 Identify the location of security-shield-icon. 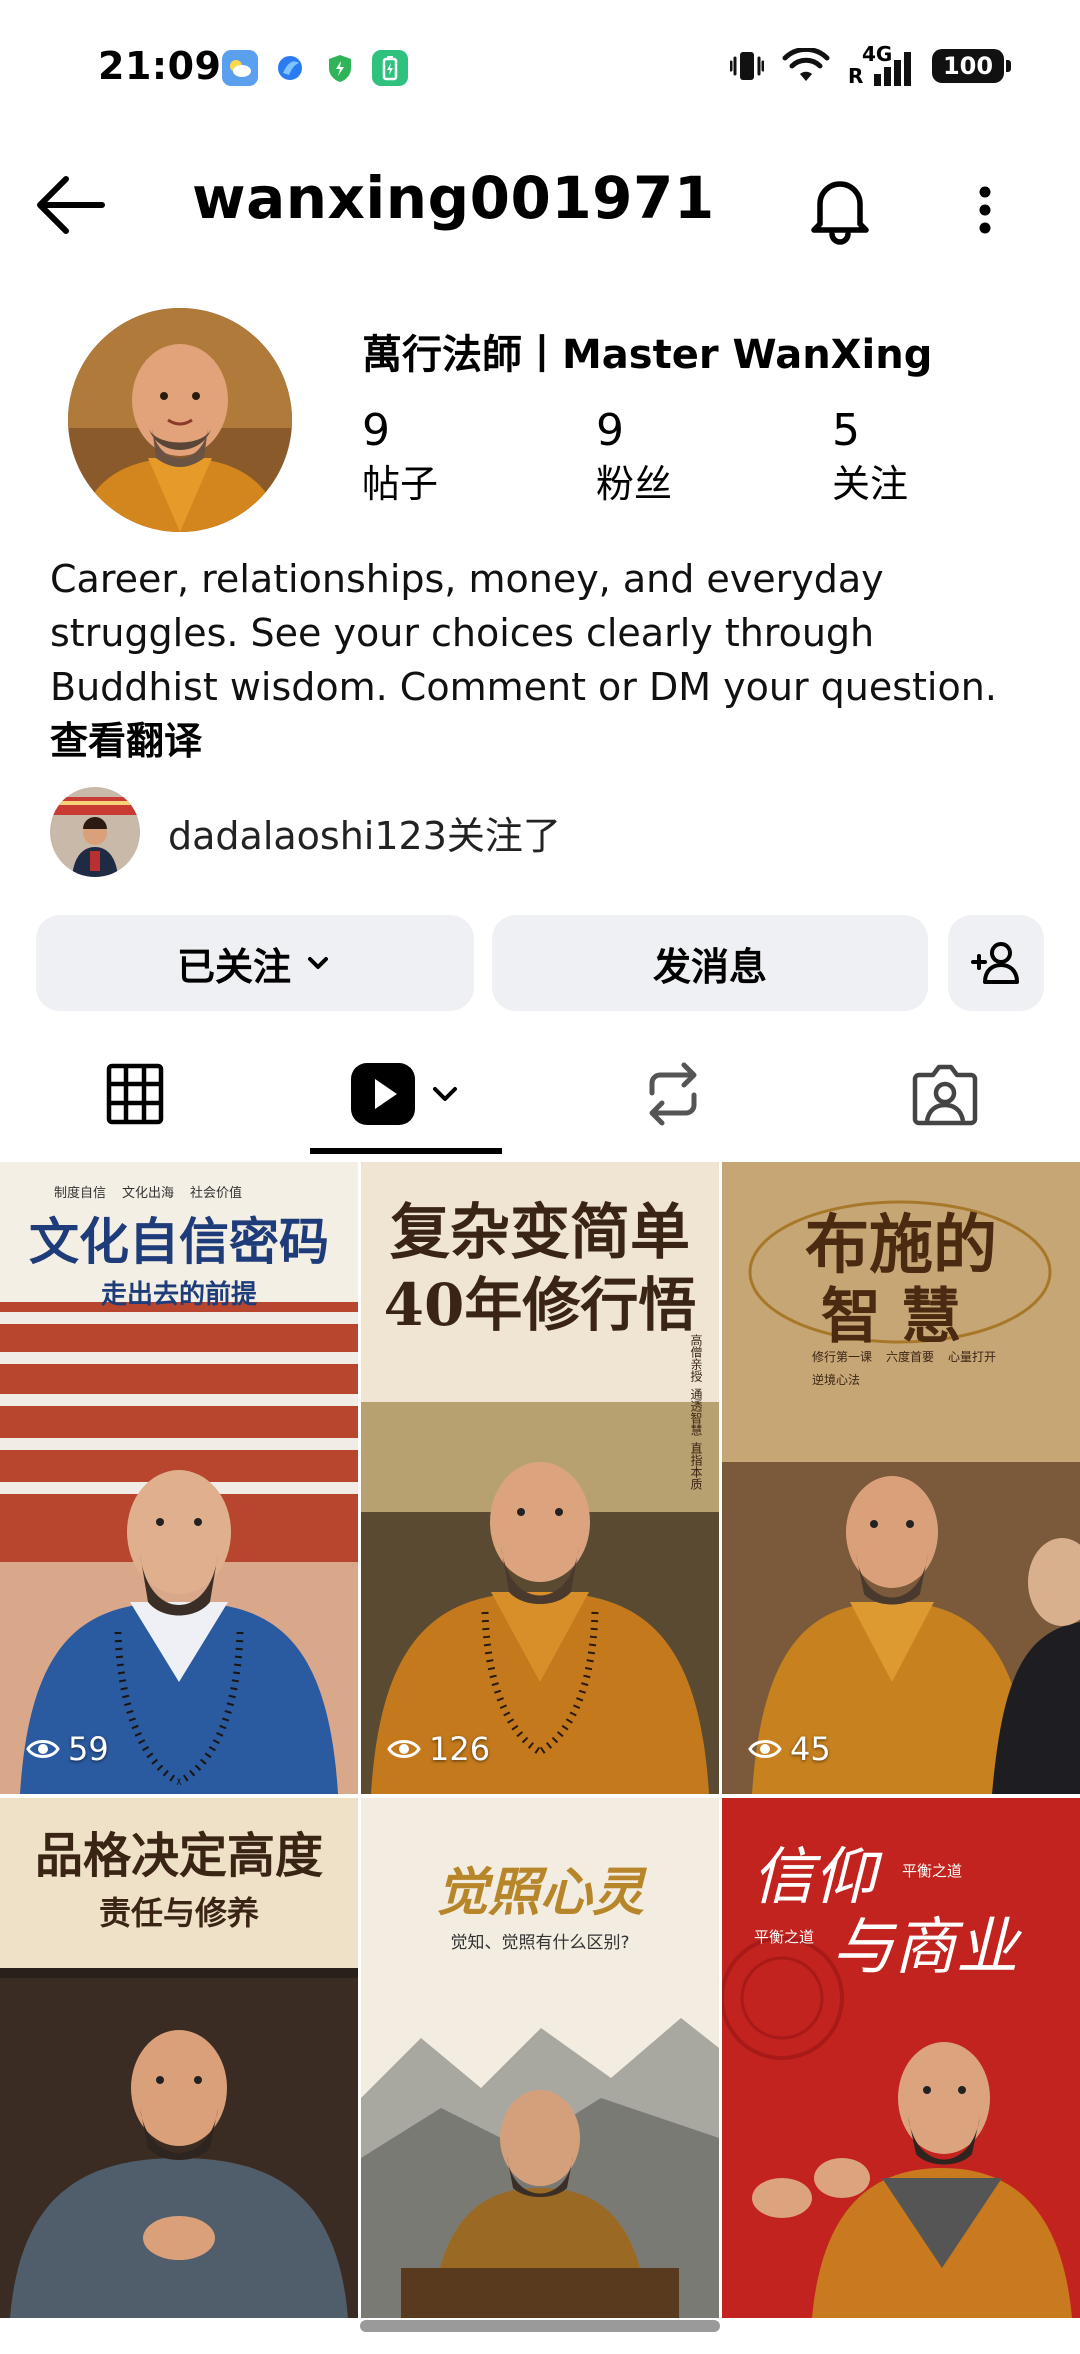
(340, 68).